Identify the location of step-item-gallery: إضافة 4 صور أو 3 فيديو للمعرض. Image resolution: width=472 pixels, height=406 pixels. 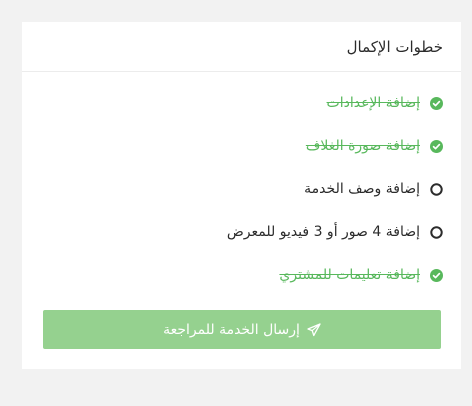
(241, 232).